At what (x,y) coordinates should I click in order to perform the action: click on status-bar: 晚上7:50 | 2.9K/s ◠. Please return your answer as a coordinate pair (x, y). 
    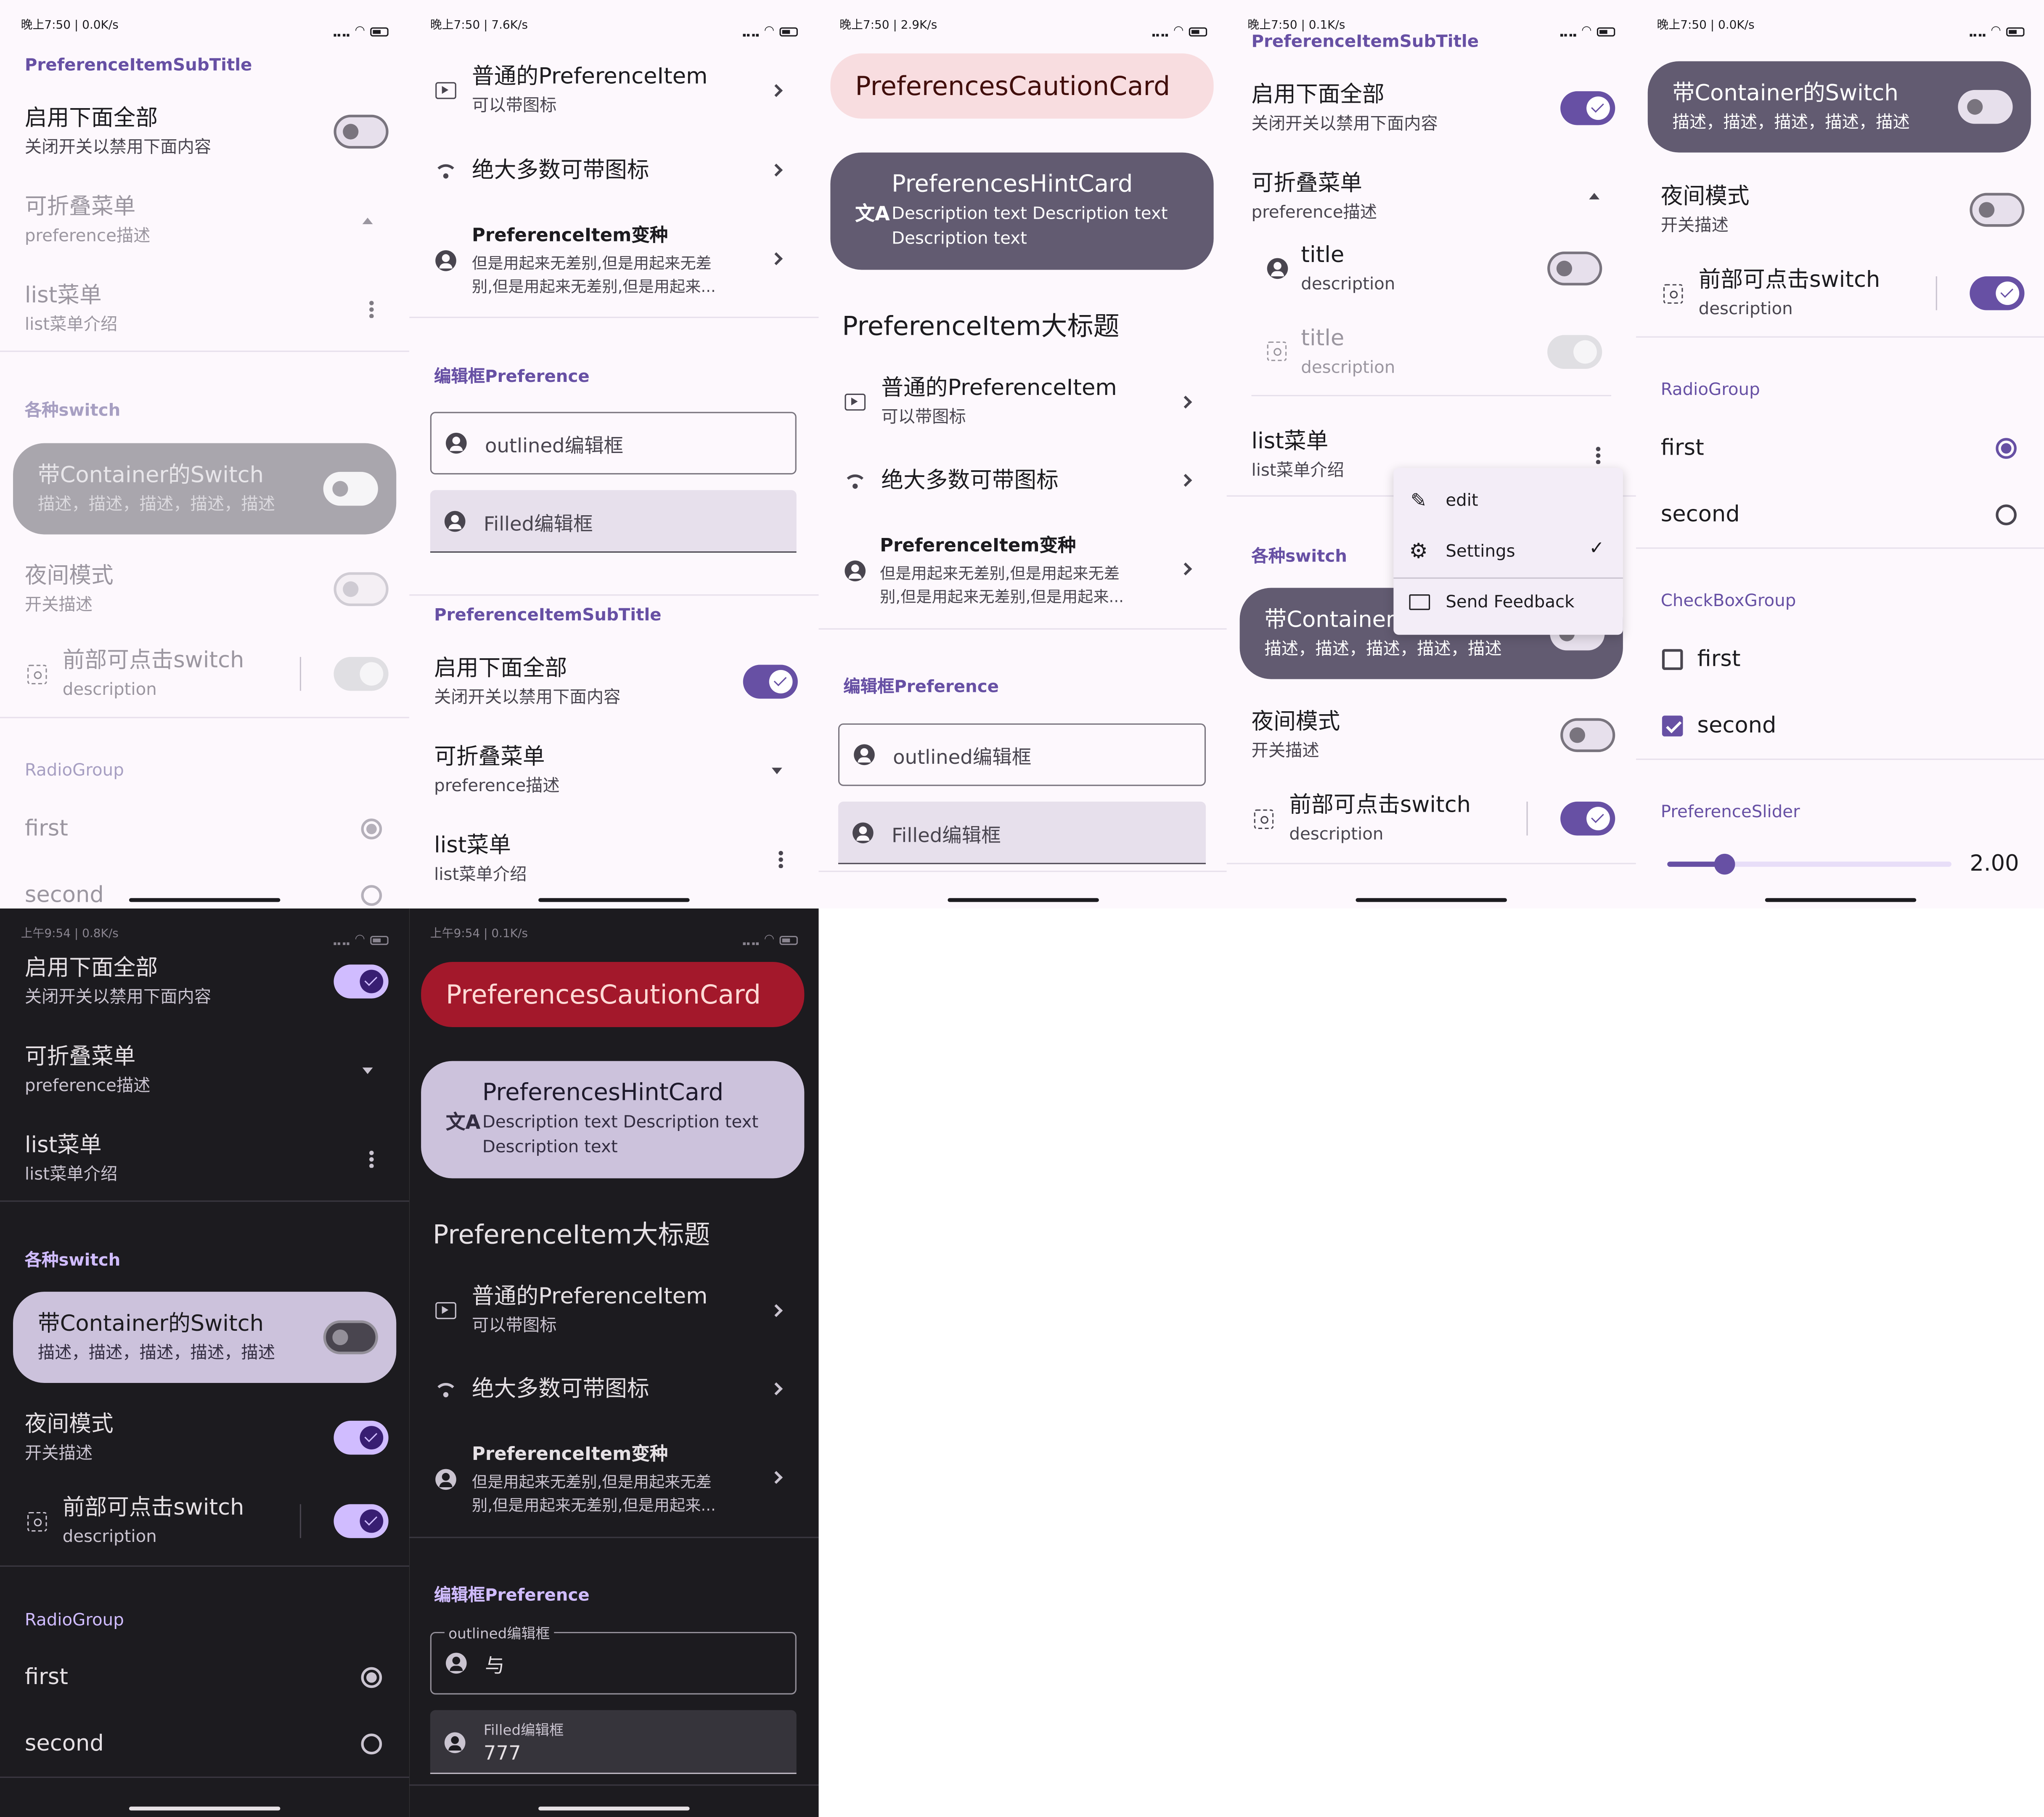
    Looking at the image, I should click on (1023, 23).